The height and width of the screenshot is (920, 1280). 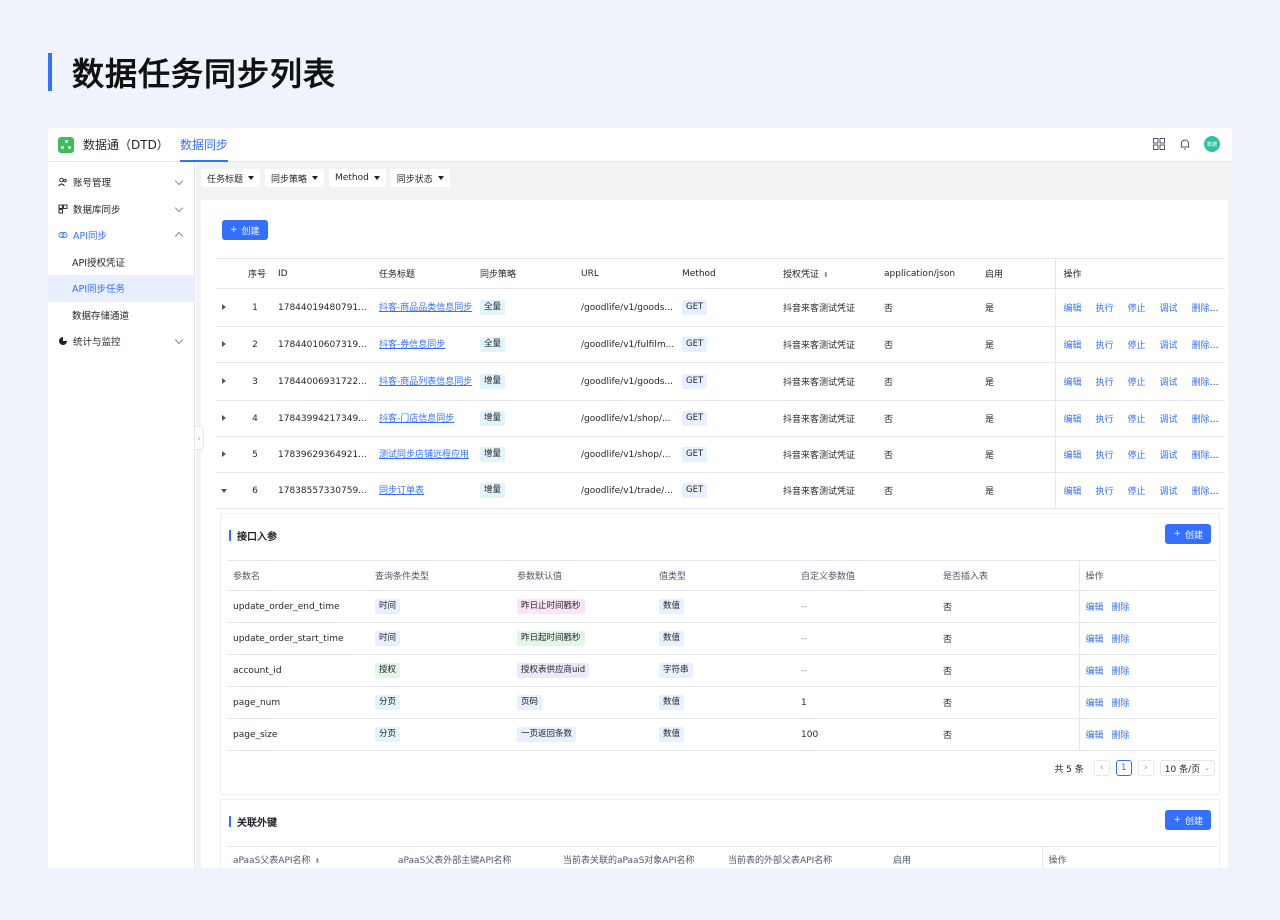 I want to click on custom-value: --, so click(x=866, y=606).